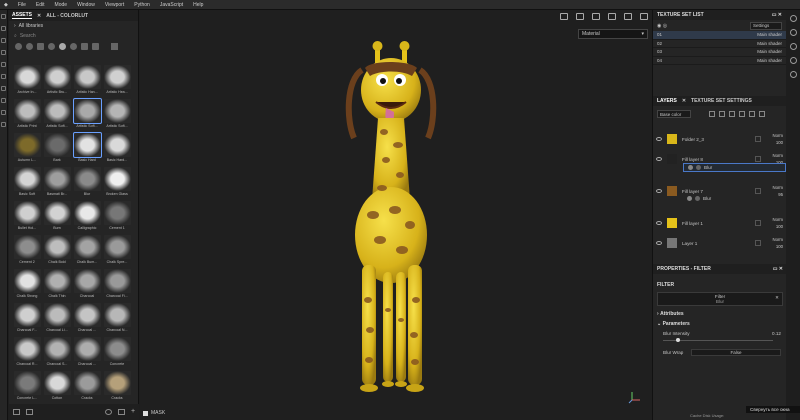  I want to click on filter-selector: Filter Blur ✕, so click(720, 299).